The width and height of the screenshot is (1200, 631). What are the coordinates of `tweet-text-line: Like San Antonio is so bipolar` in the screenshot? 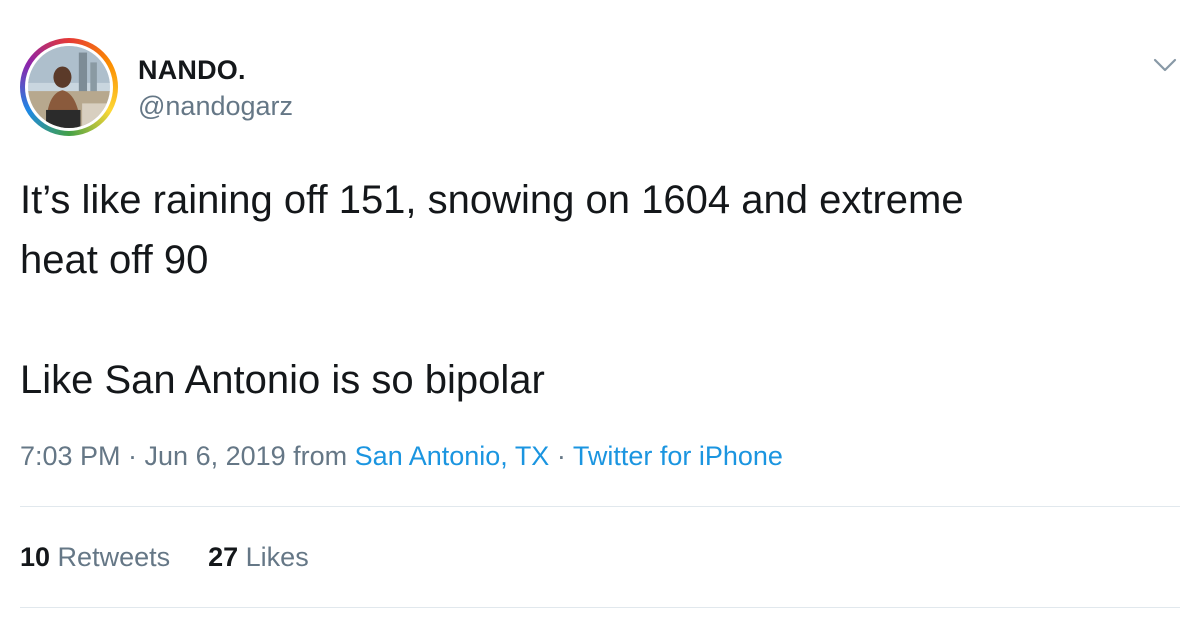 It's located at (282, 380).